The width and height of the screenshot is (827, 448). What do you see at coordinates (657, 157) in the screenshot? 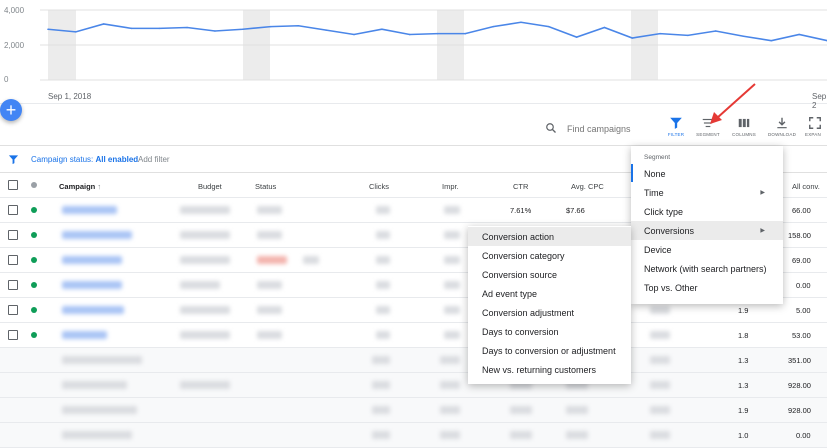
I see `segment-menu-title: Segment` at bounding box center [657, 157].